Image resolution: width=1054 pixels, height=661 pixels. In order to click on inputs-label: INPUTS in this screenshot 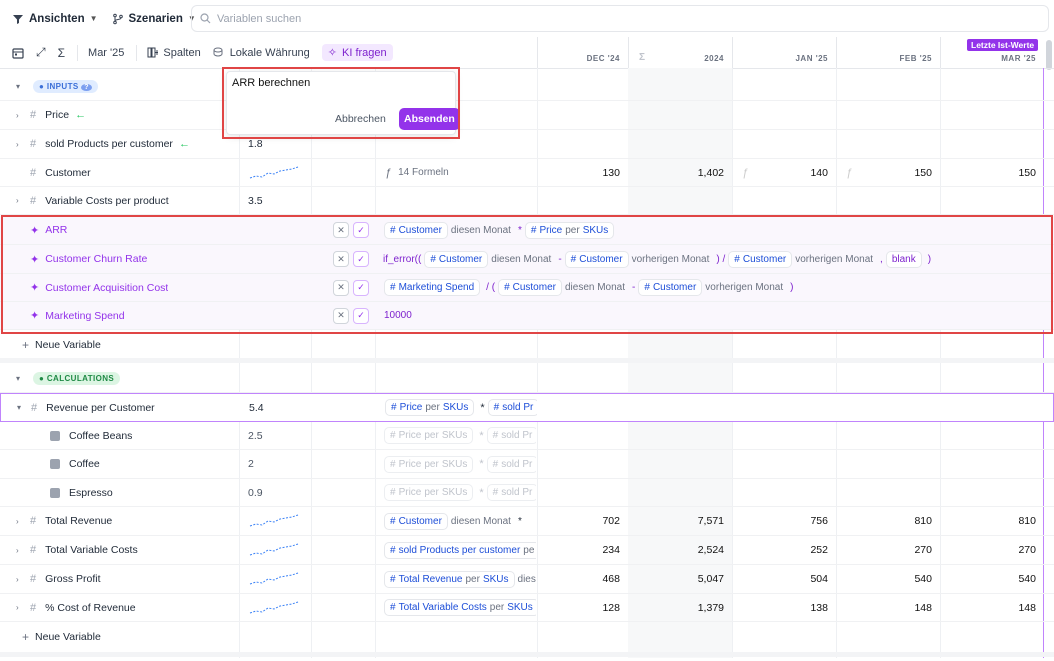, I will do `click(62, 86)`.